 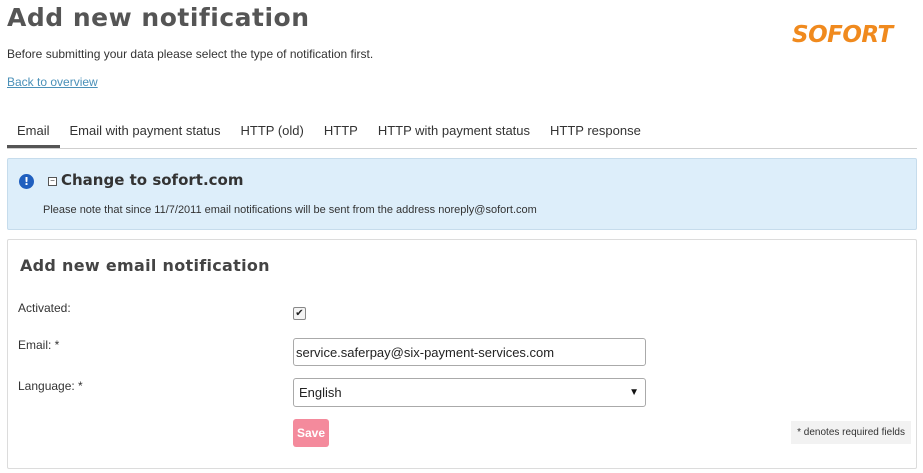 I want to click on language-select: English ▼, so click(x=469, y=392).